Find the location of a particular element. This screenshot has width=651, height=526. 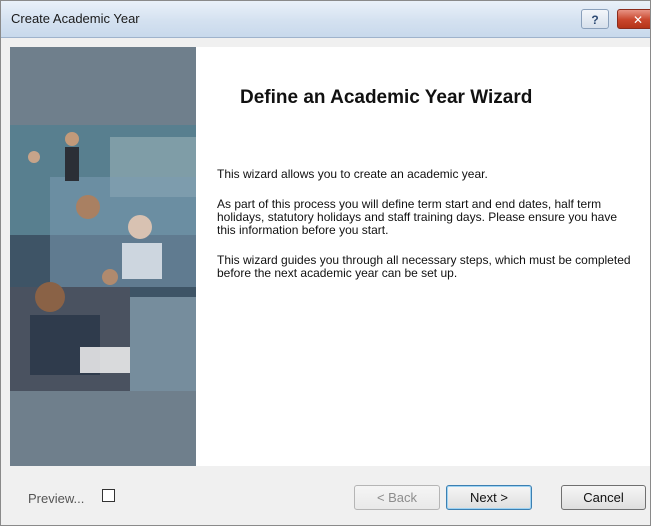

close-icon: ✕ is located at coordinates (638, 20).